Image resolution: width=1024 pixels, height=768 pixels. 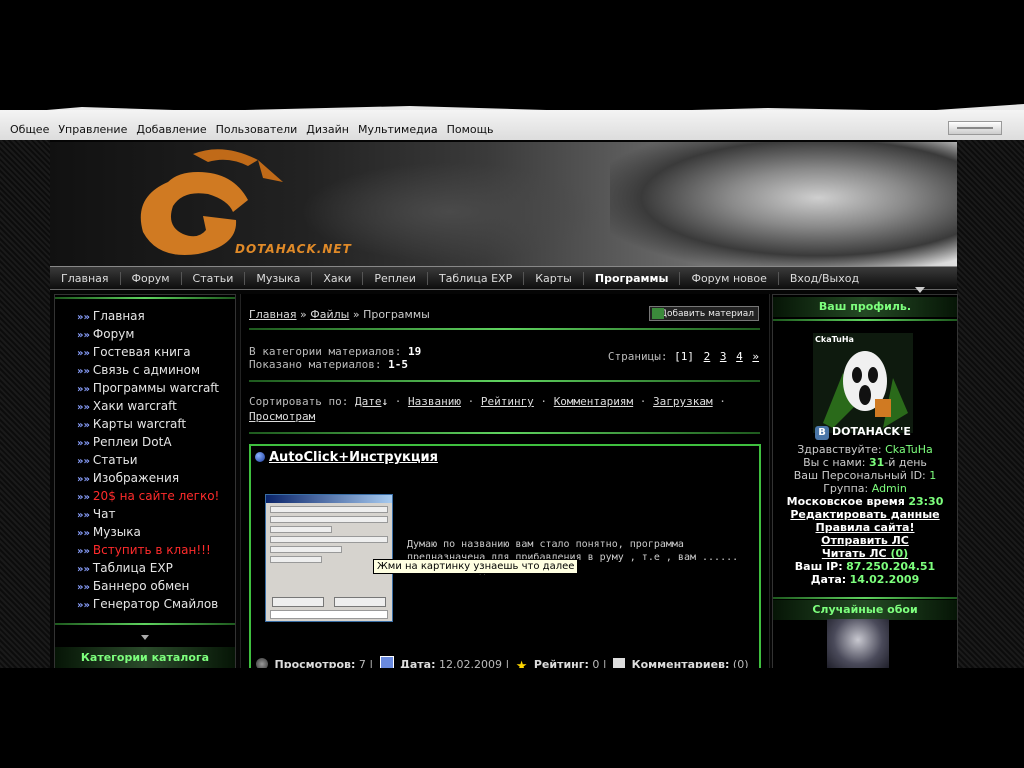 I want to click on entry-thumbnail, so click(x=329, y=558).